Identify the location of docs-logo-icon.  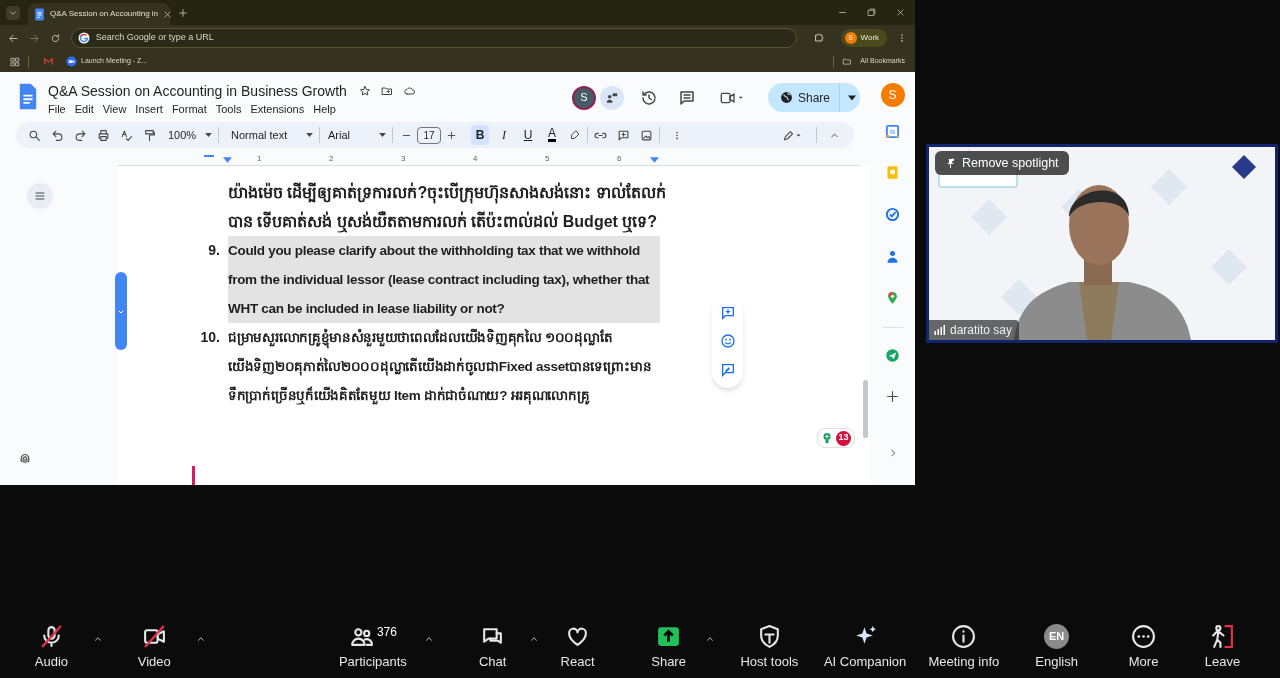
(28, 96).